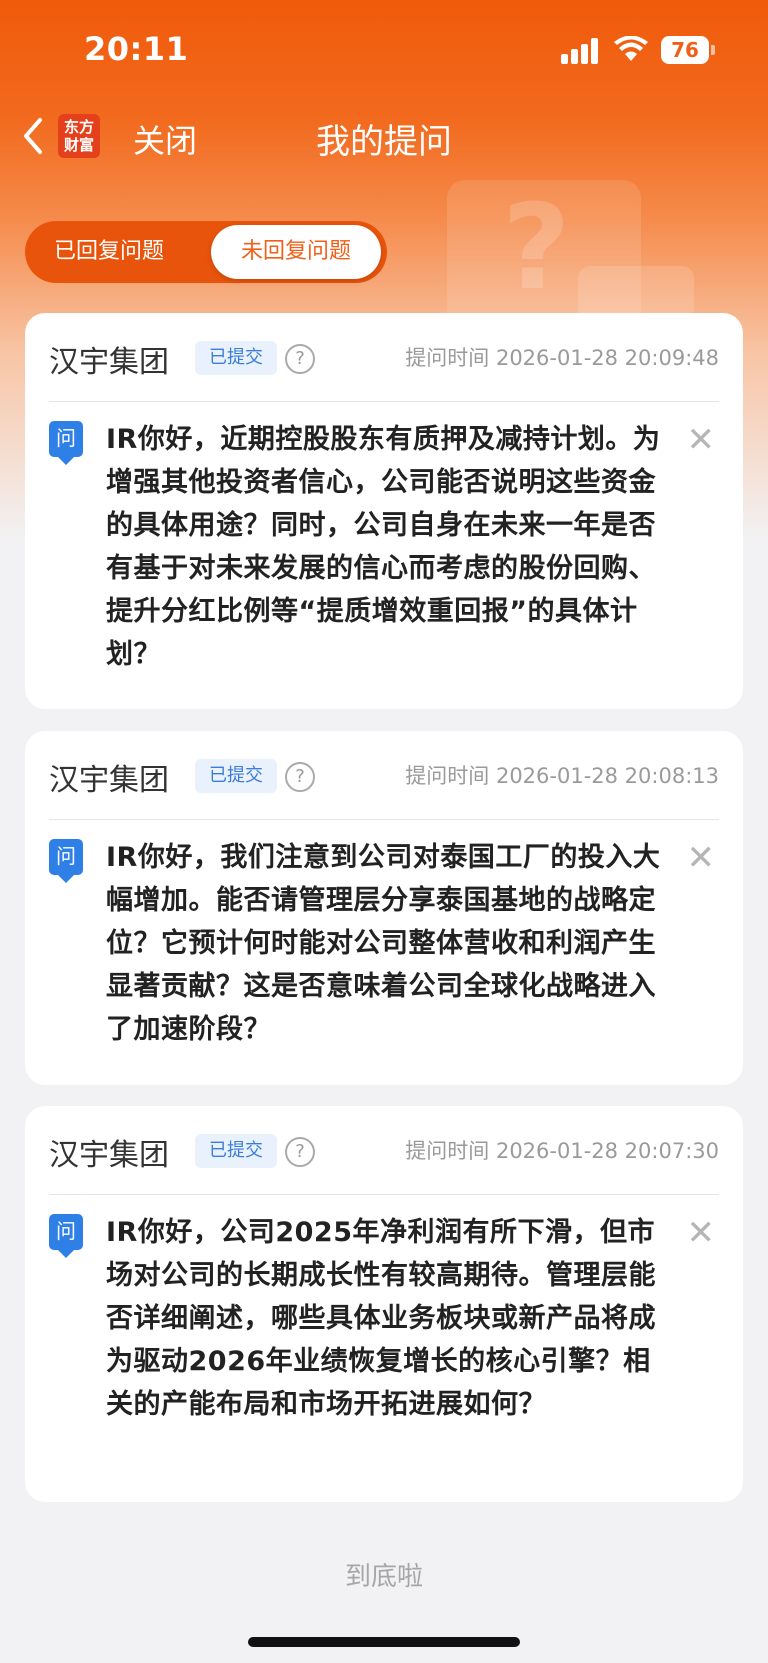 The image size is (768, 1663). What do you see at coordinates (536, 247) in the screenshot?
I see `question-mark-decoration: ?` at bounding box center [536, 247].